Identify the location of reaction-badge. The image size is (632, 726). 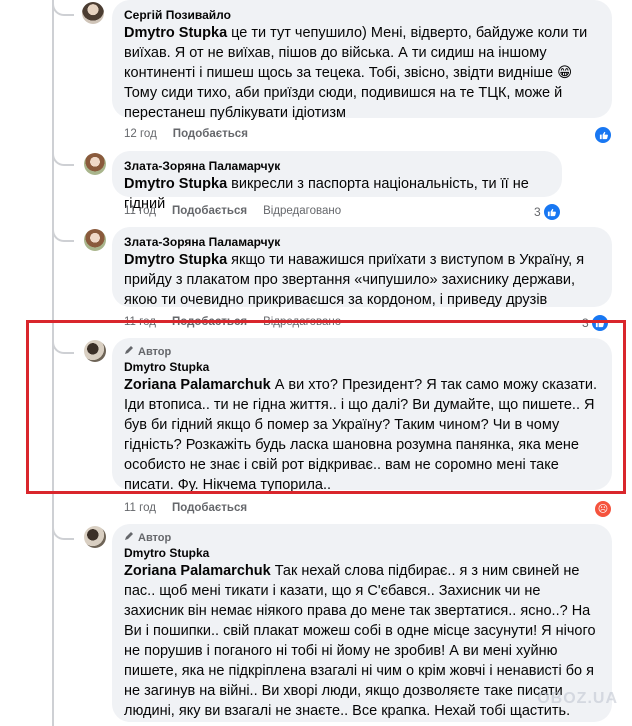
(604, 135).